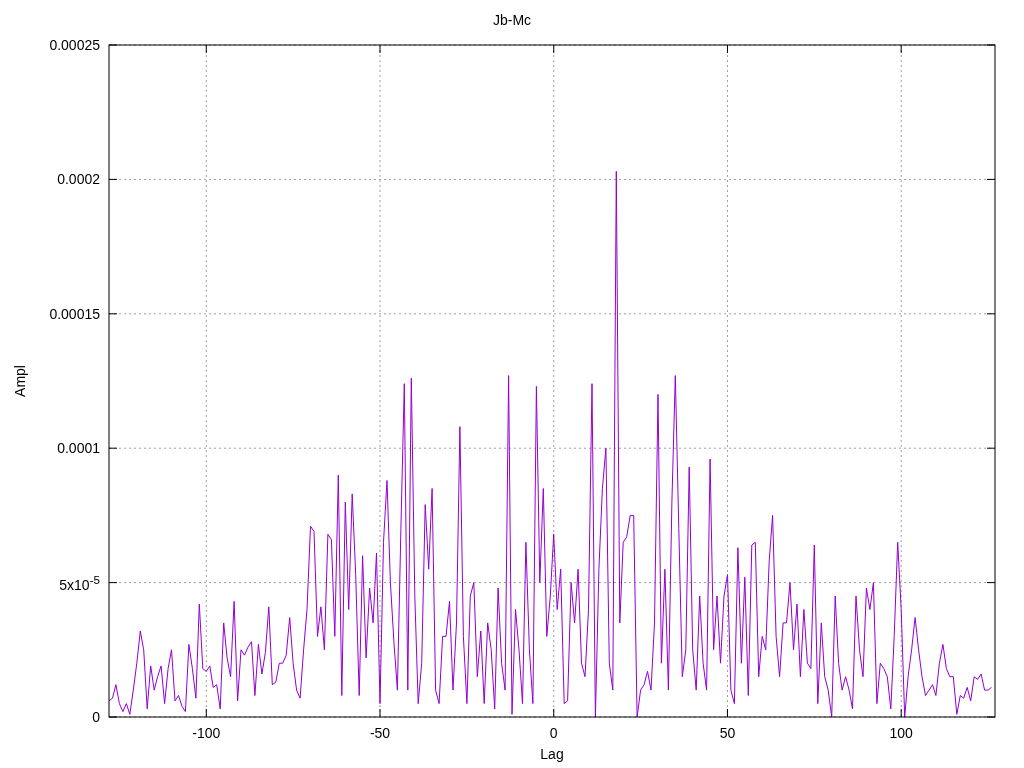  What do you see at coordinates (206, 733) in the screenshot?
I see `x-tick-label: -100` at bounding box center [206, 733].